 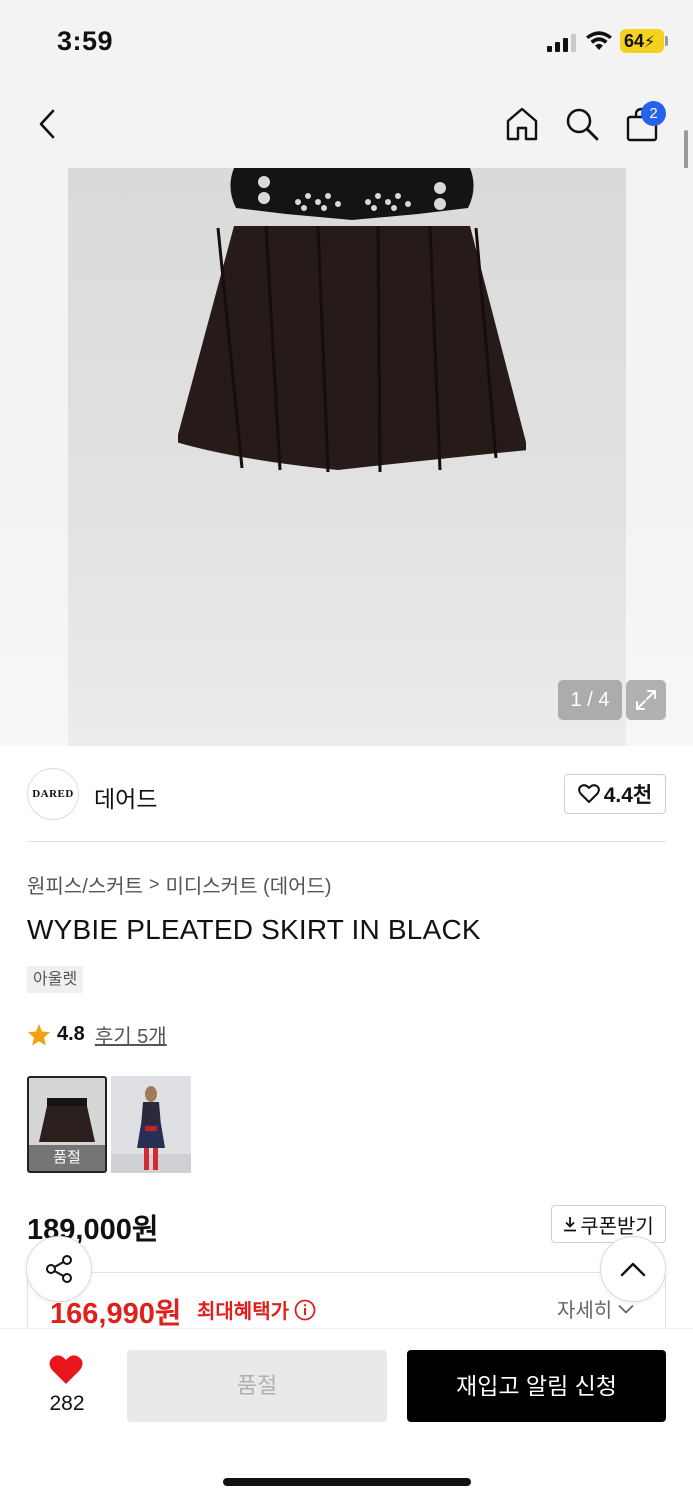 What do you see at coordinates (628, 795) in the screenshot?
I see `brand-like-count: 4.4천` at bounding box center [628, 795].